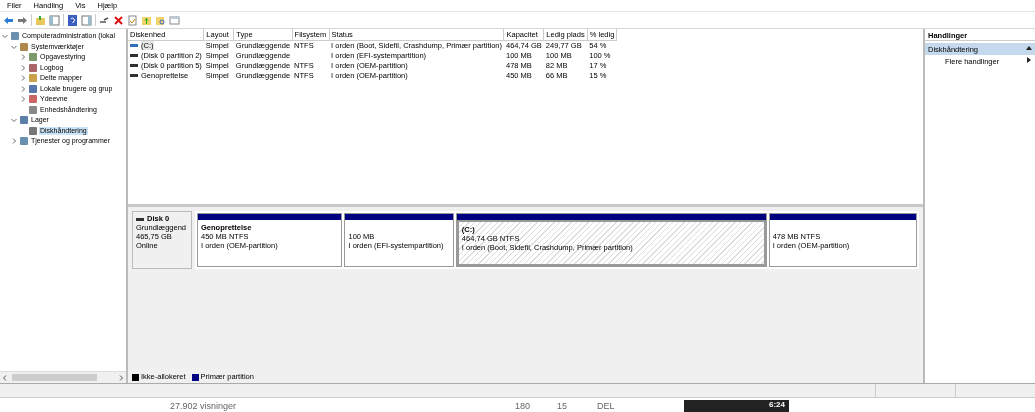  Describe the element at coordinates (562, 406) in the screenshot. I see `dislike-count: 15` at that location.